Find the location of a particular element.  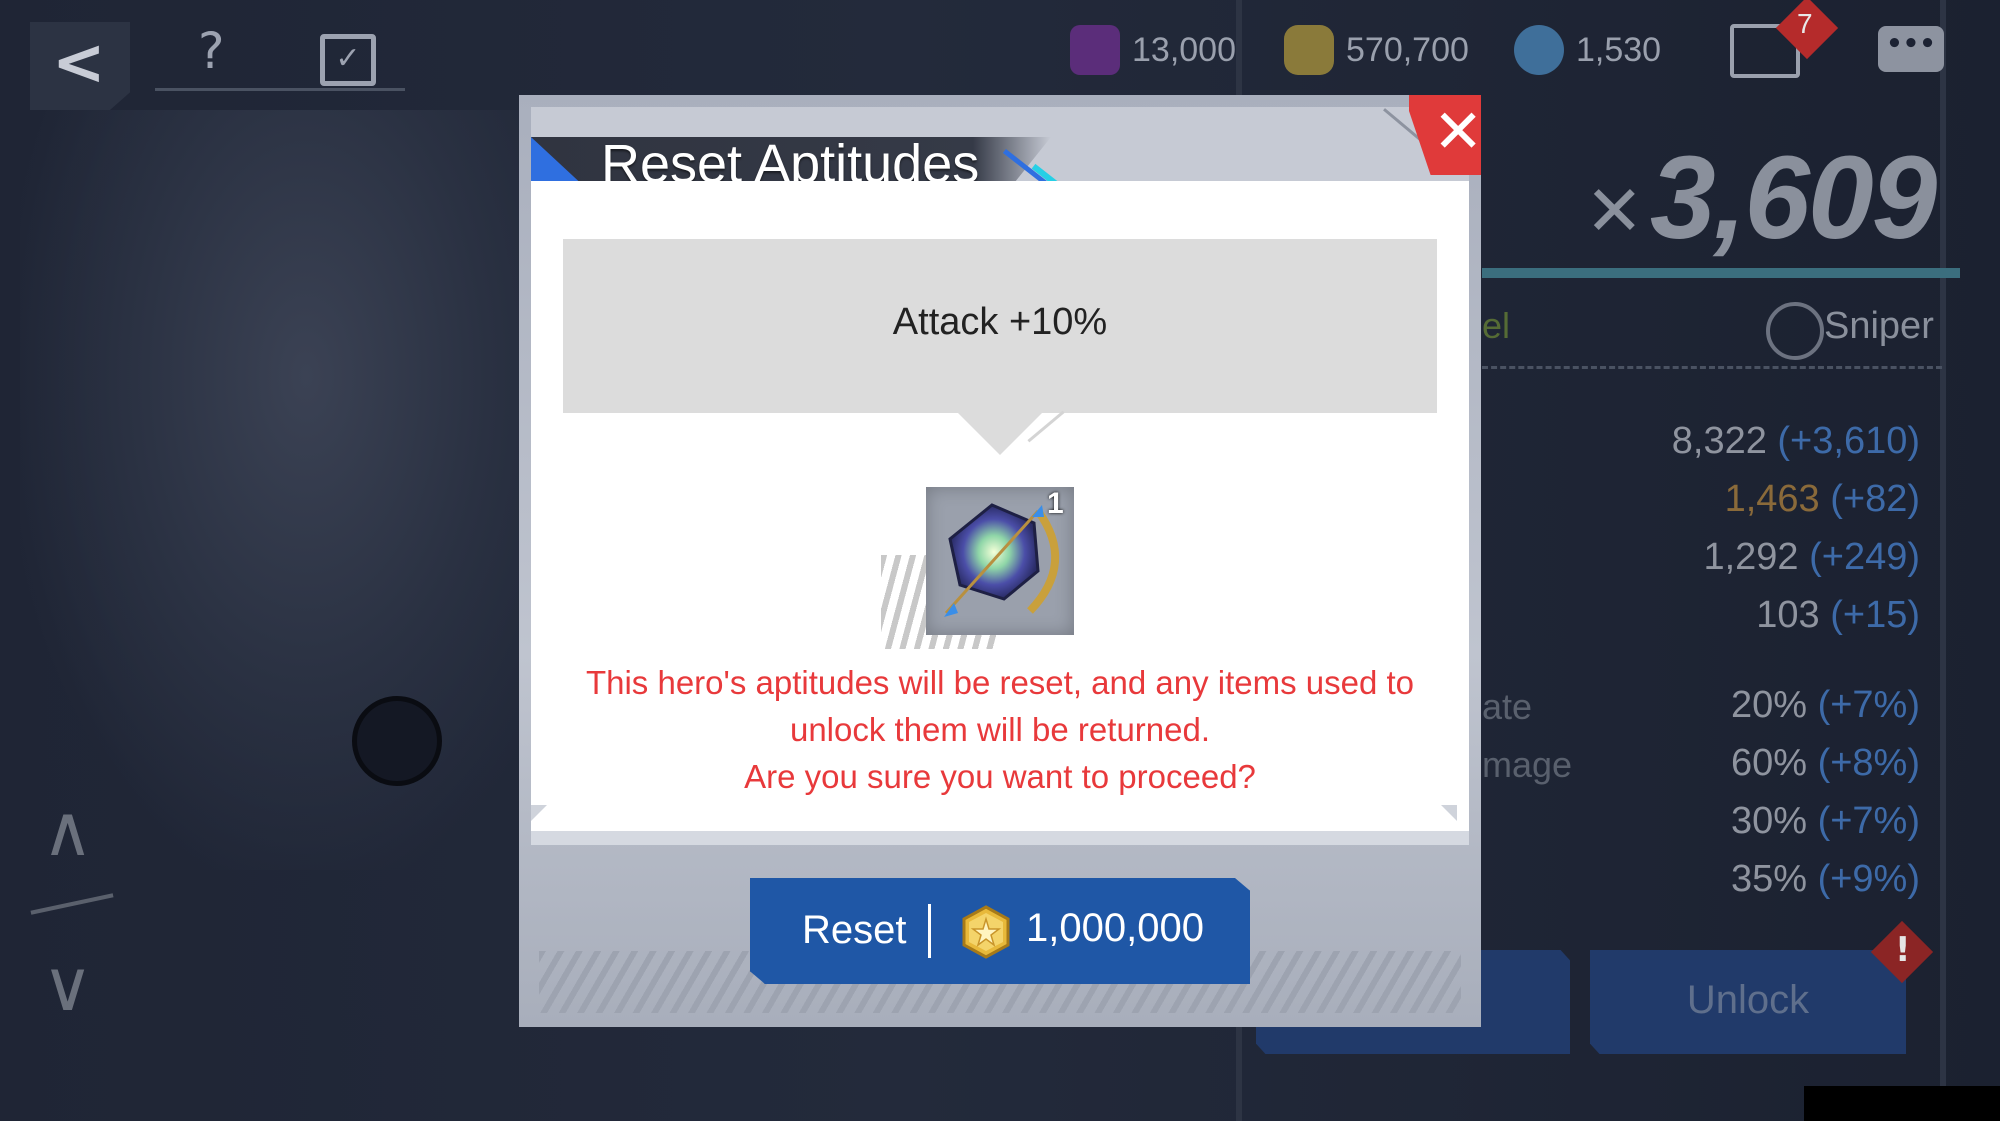

stat-row: 1,292 (+249) is located at coordinates (1740, 557).